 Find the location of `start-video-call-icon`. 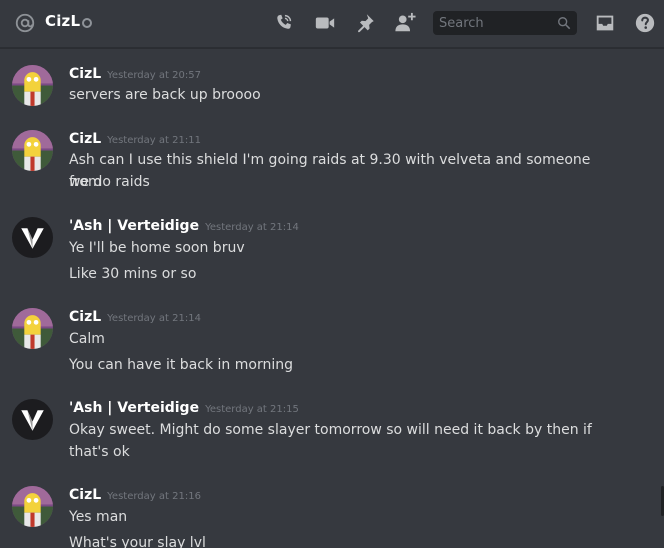

start-video-call-icon is located at coordinates (325, 23).